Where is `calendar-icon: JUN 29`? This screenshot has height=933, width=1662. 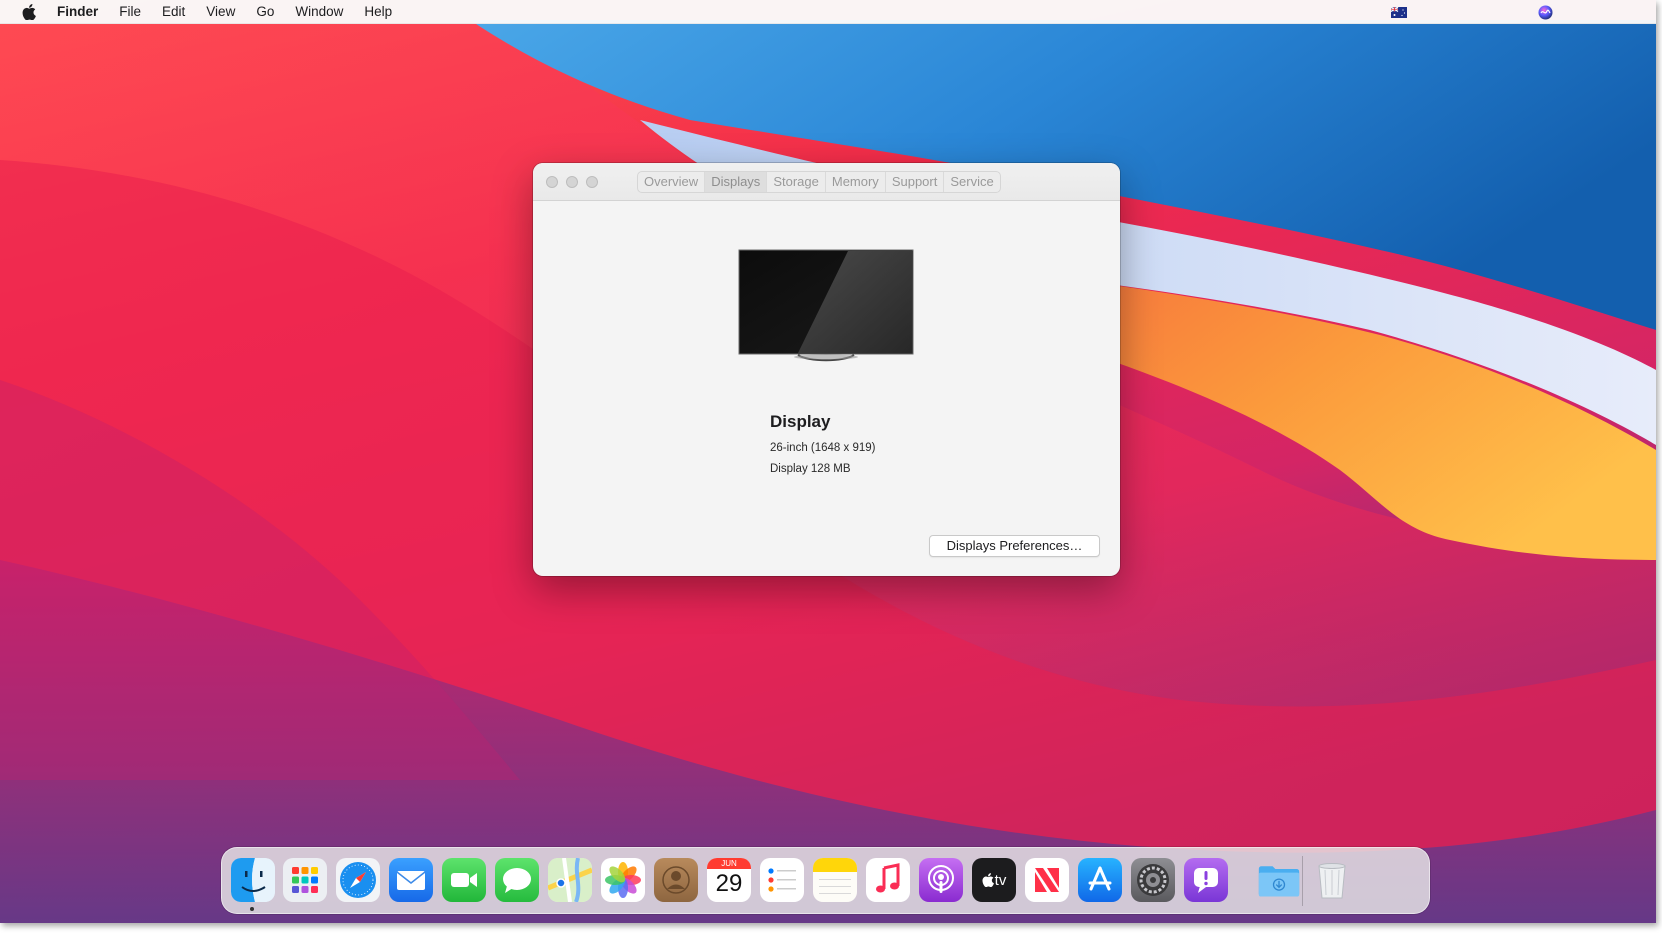
calendar-icon: JUN 29 is located at coordinates (729, 880).